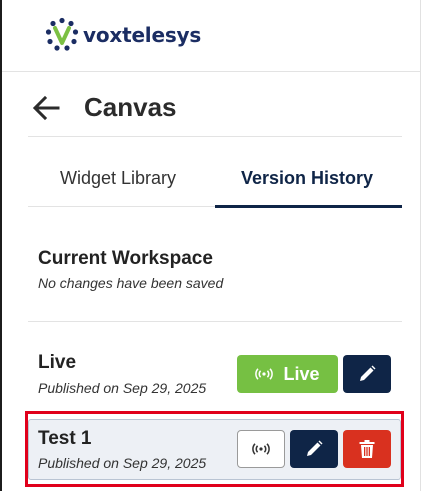 The width and height of the screenshot is (428, 491). I want to click on brand-logo: voxtelesys, so click(122, 35).